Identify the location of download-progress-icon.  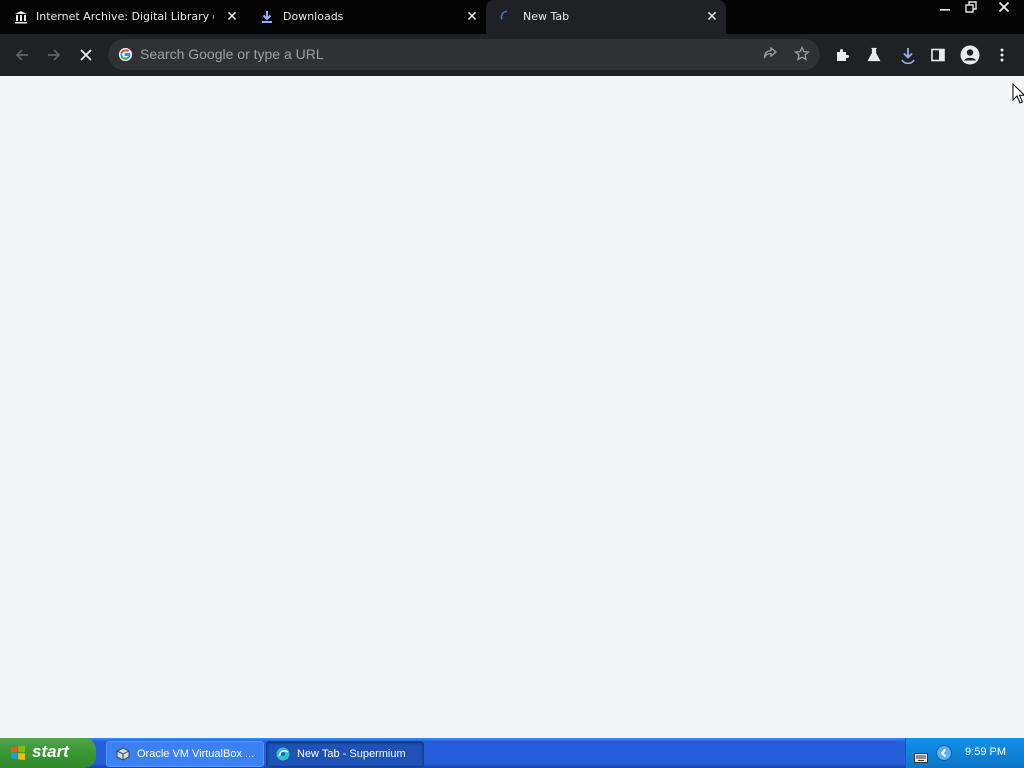
(908, 56).